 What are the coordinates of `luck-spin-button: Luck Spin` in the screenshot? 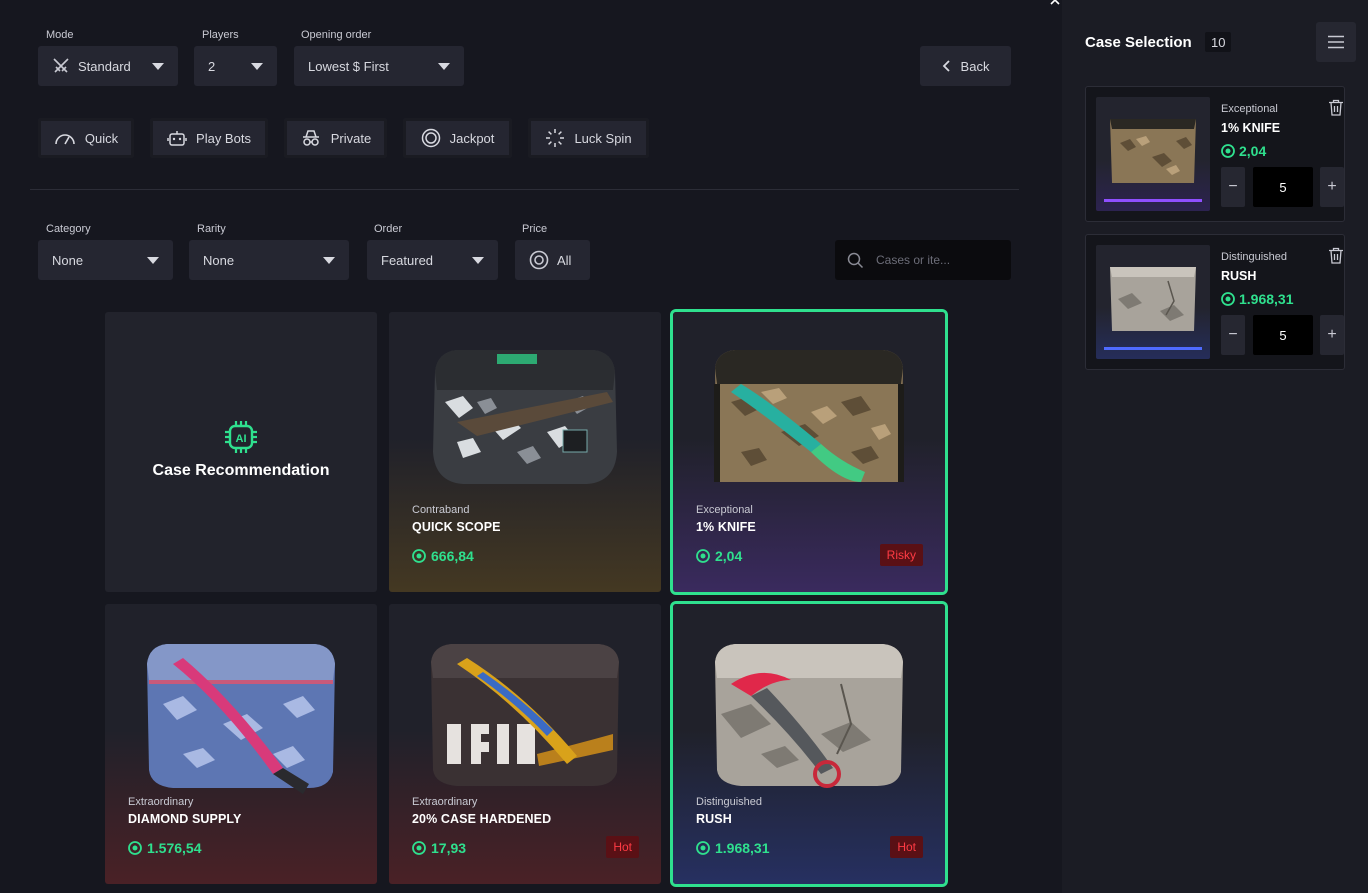 It's located at (588, 138).